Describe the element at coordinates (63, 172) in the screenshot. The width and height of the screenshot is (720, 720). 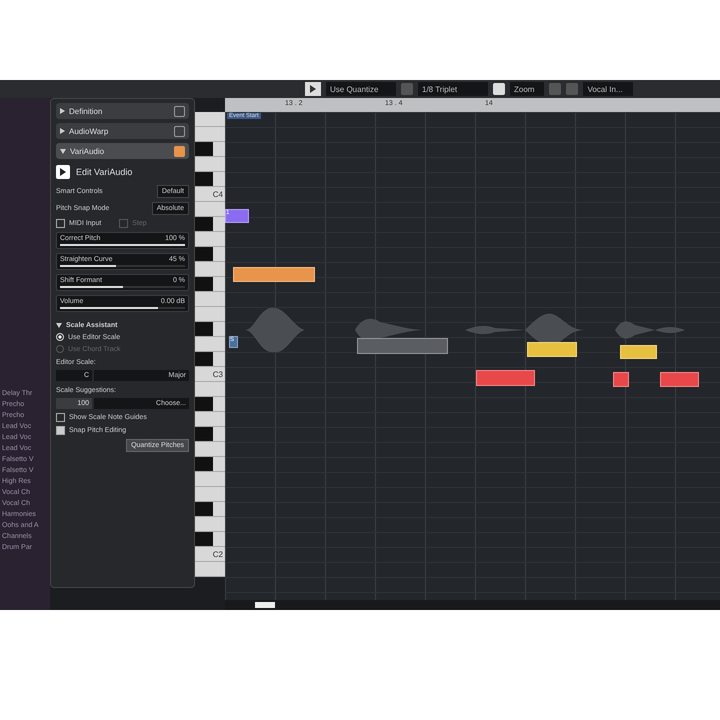
I see `pointer-tool-icon` at that location.